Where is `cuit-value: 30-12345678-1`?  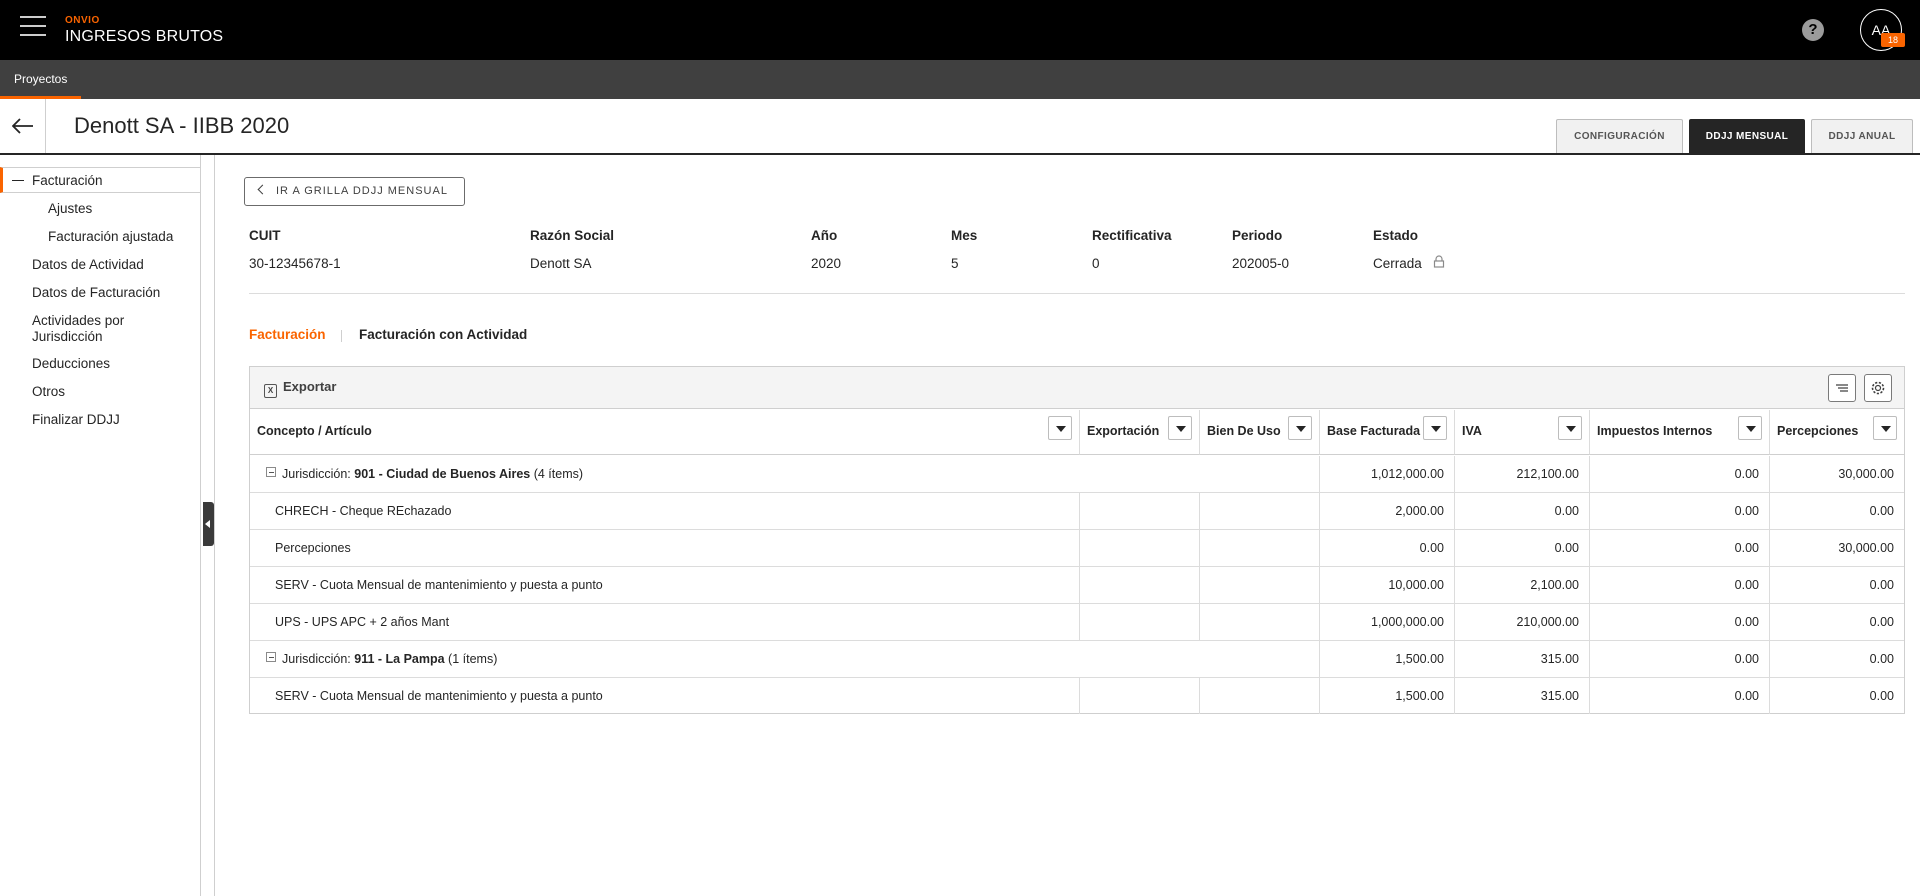 cuit-value: 30-12345678-1 is located at coordinates (295, 263).